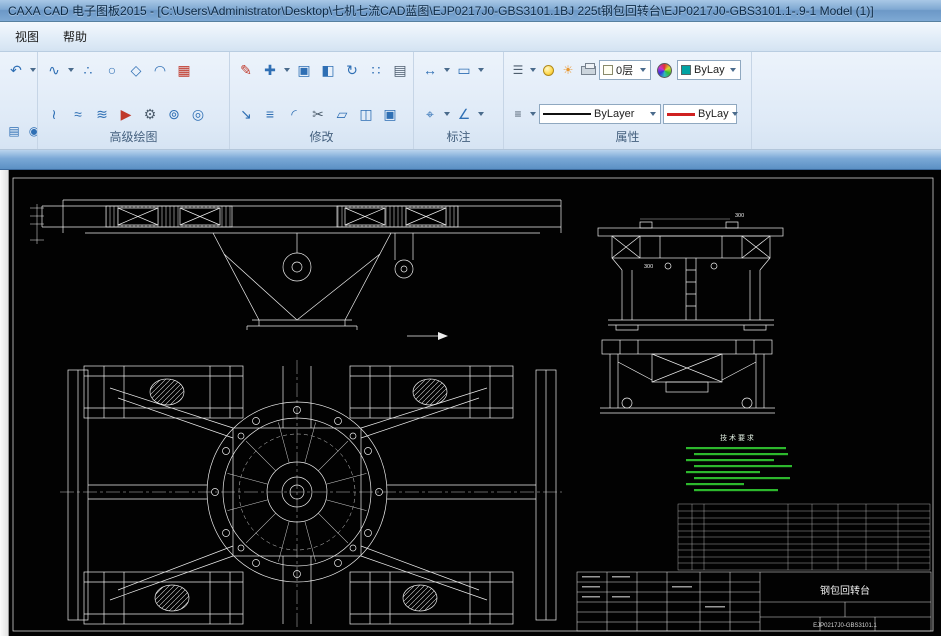 The width and height of the screenshot is (941, 636). Describe the element at coordinates (739, 469) in the screenshot. I see `notes-lines` at that location.